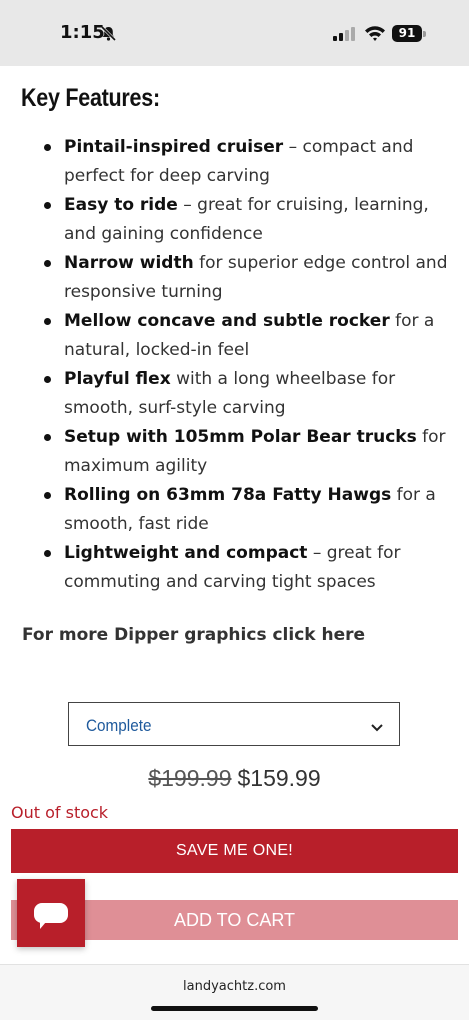 This screenshot has height=1020, width=469. I want to click on battery-tip, so click(424, 34).